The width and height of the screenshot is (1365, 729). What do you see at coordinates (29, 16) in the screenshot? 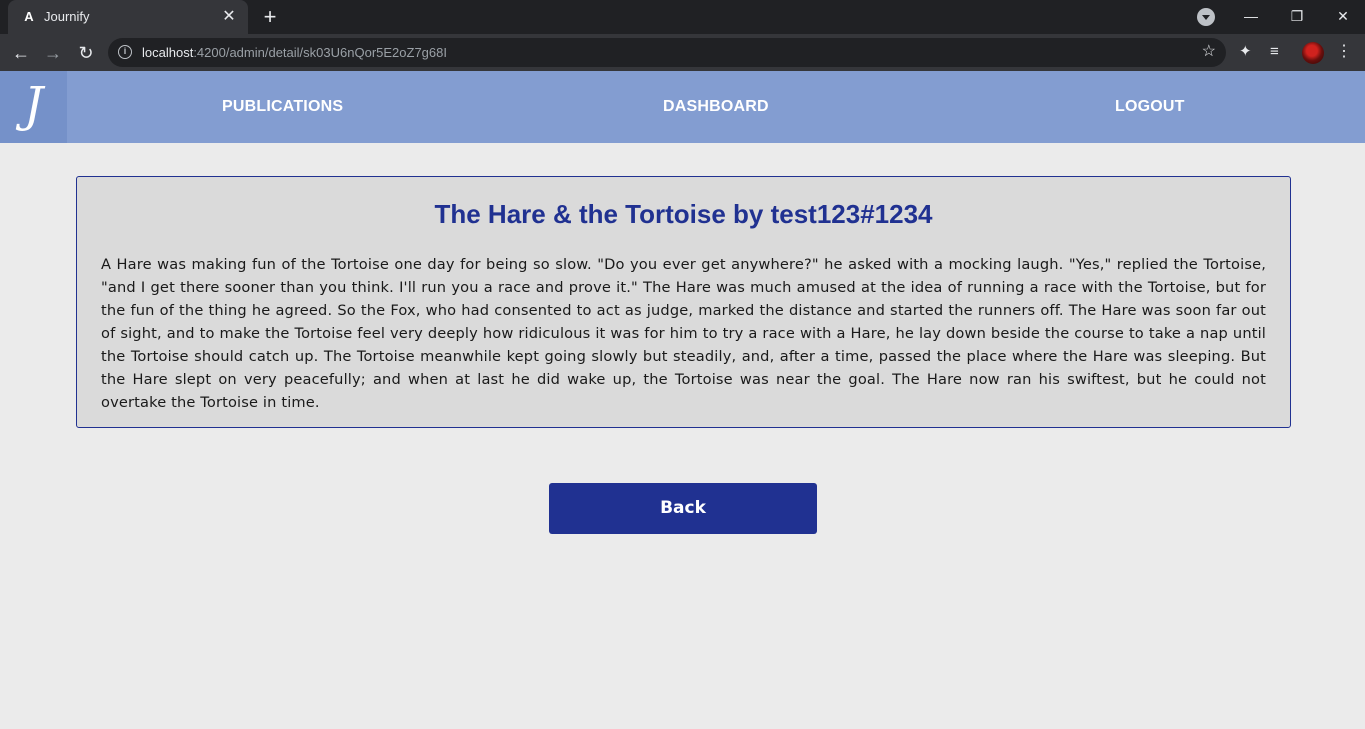
I see `angular-favicon-icon: A` at bounding box center [29, 16].